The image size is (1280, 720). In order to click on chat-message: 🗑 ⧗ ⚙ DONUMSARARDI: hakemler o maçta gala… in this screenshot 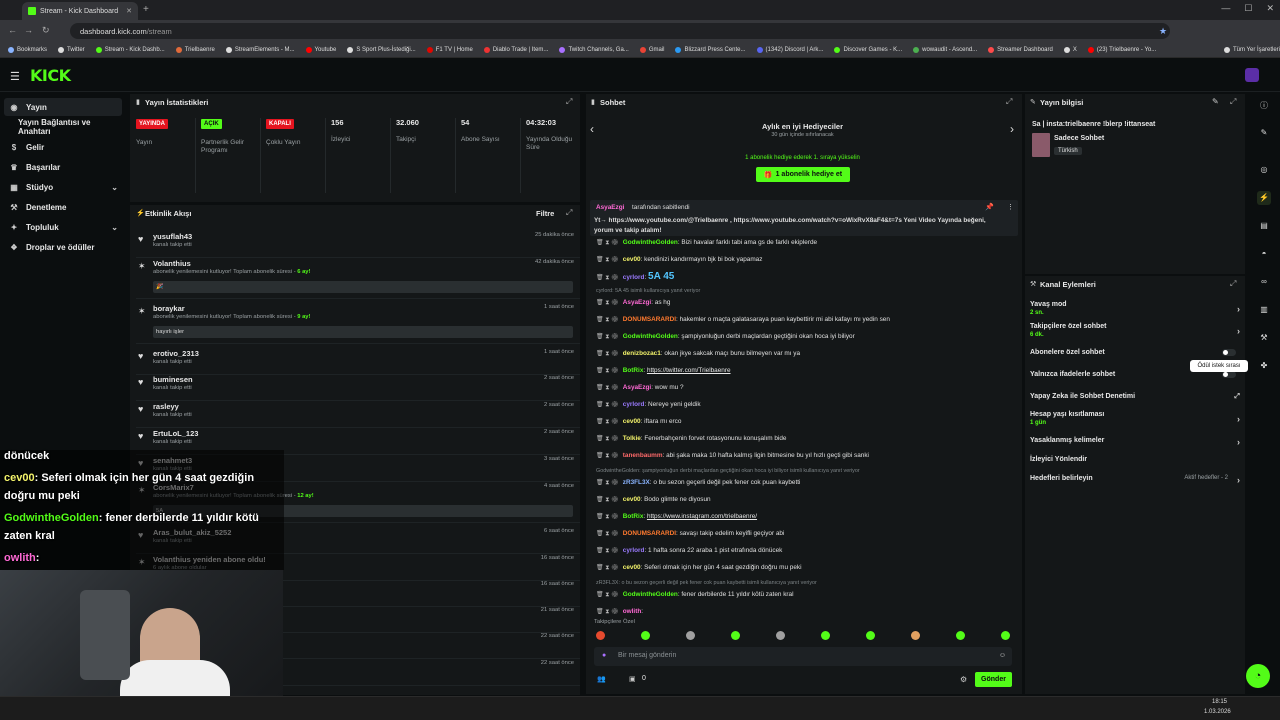, I will do `click(806, 320)`.